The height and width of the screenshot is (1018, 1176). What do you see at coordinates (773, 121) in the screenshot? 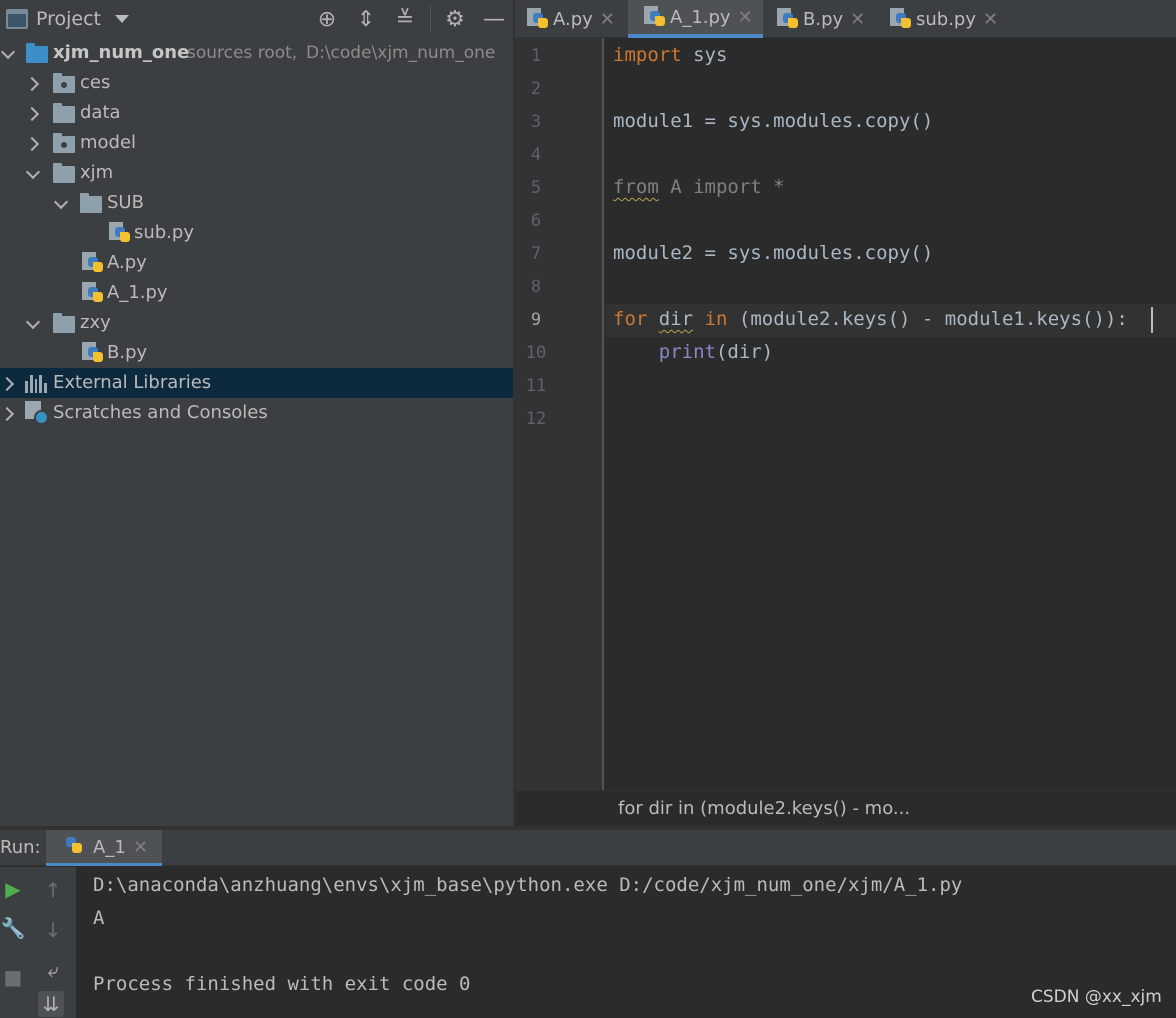
I see `code-line-3: module1 = sys.modules.copy()` at bounding box center [773, 121].